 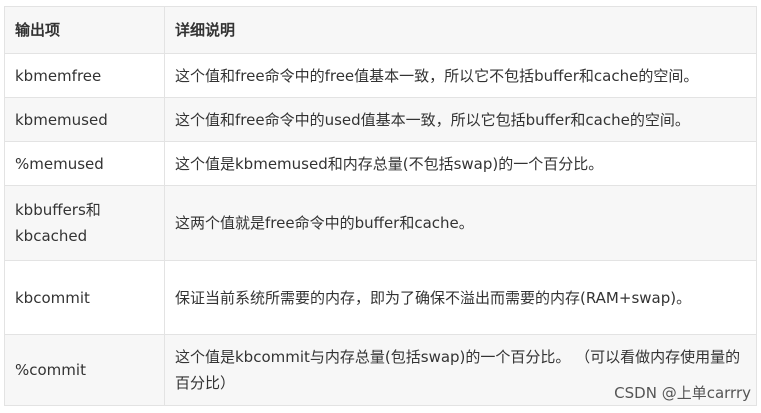 I want to click on row-name: kbmemfree, so click(x=84, y=75).